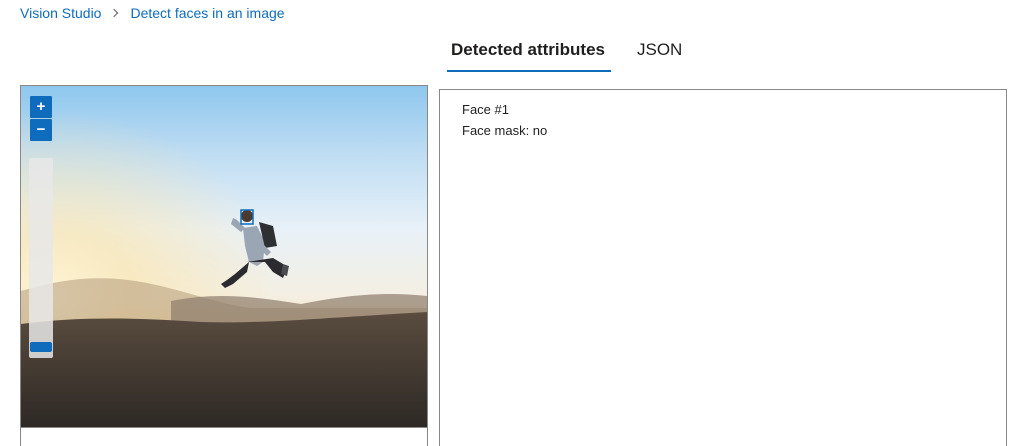  Describe the element at coordinates (41, 258) in the screenshot. I see `zoom-slider` at that location.